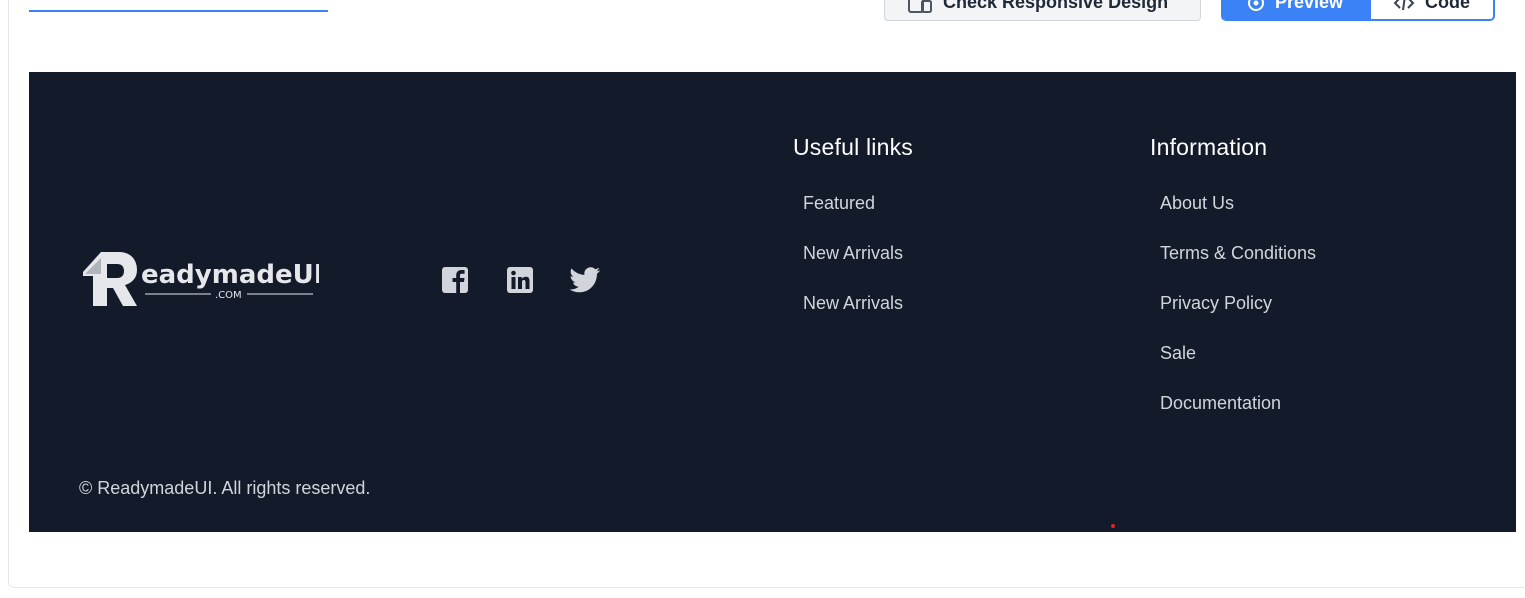 This screenshot has width=1525, height=598. Describe the element at coordinates (1238, 212) in the screenshot. I see `footer-link-about-us: About Us` at that location.